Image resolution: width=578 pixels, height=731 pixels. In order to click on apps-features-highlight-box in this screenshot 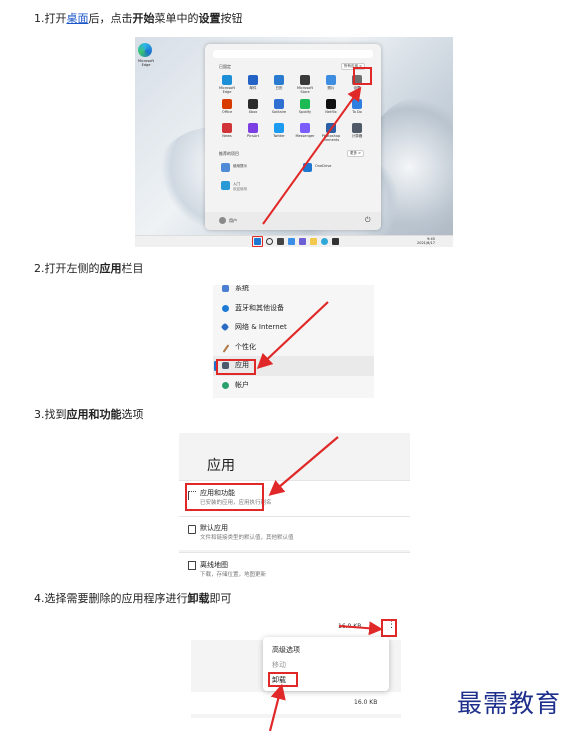, I will do `click(224, 497)`.